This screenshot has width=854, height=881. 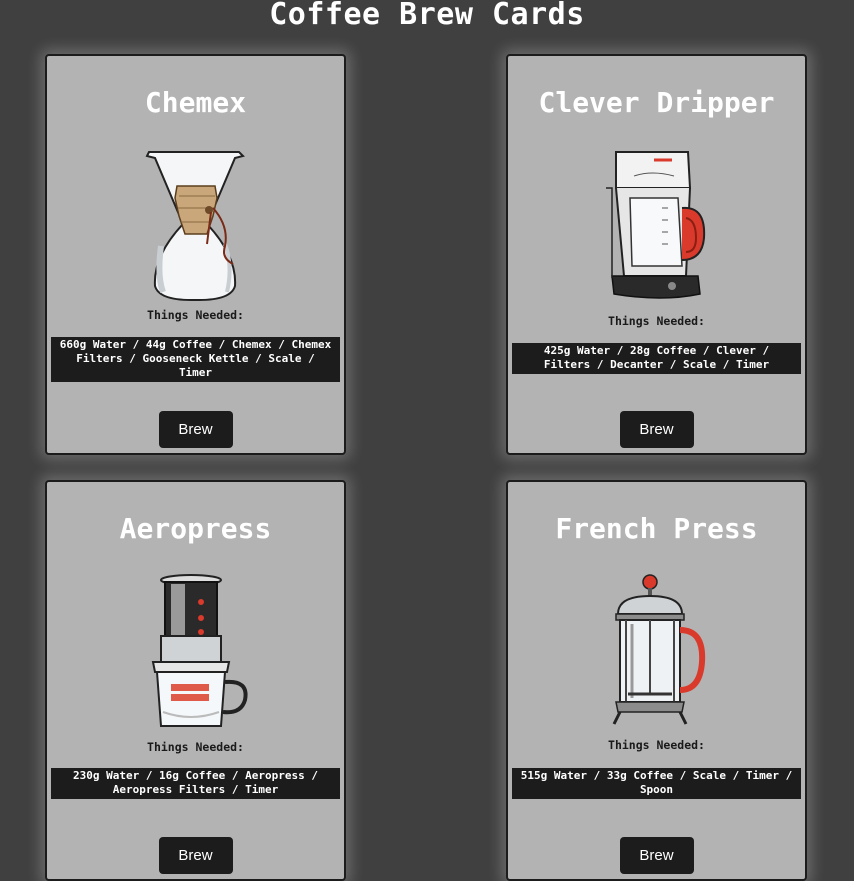 What do you see at coordinates (195, 226) in the screenshot?
I see `chemex-icon` at bounding box center [195, 226].